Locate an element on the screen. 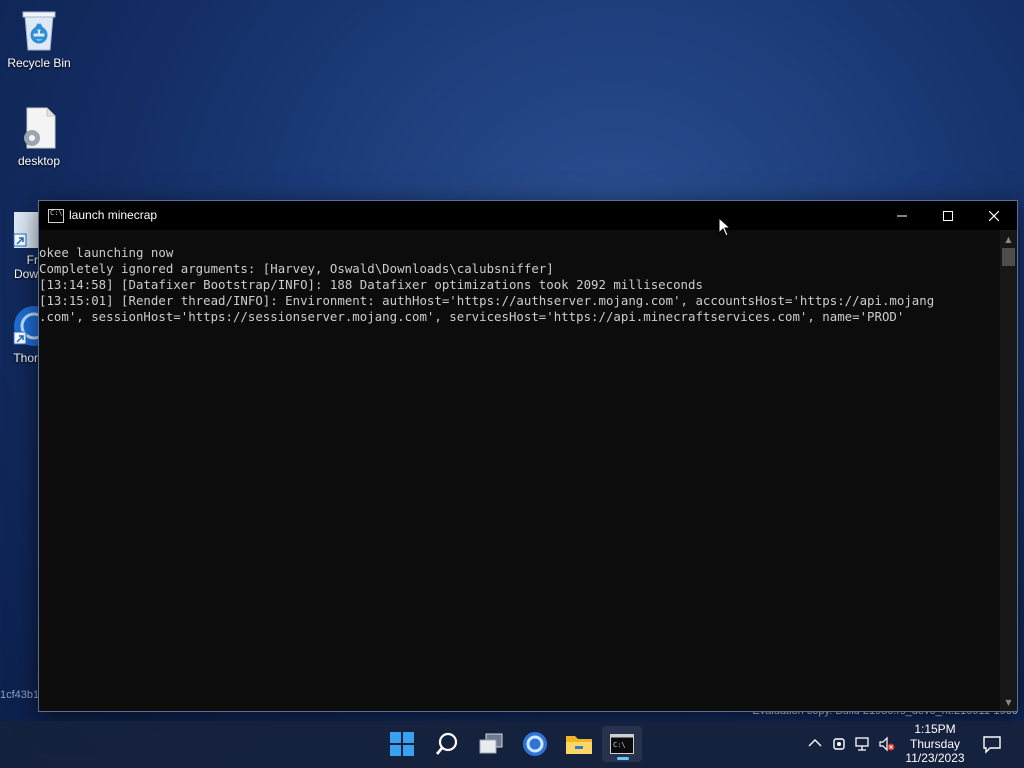 The height and width of the screenshot is (768, 1024). svg-text: C:\ is located at coordinates (619, 745).